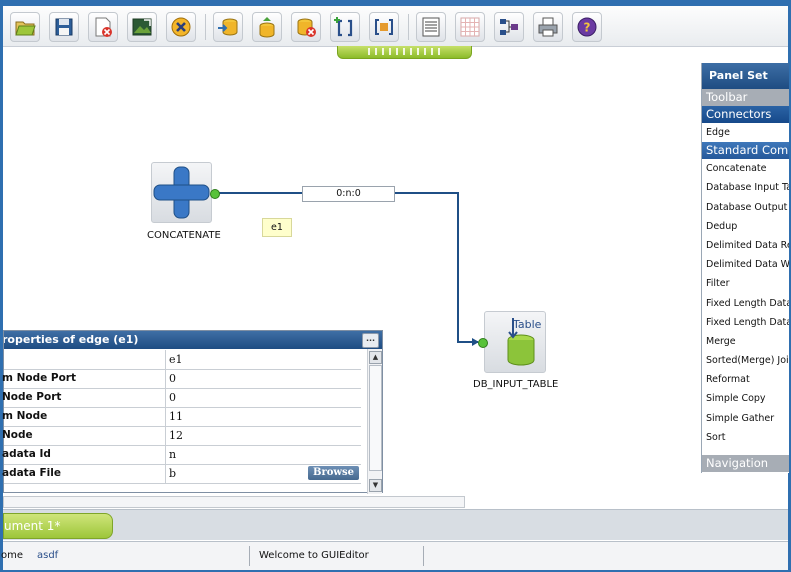  Describe the element at coordinates (745, 114) in the screenshot. I see `section-connectors: Connectors` at that location.